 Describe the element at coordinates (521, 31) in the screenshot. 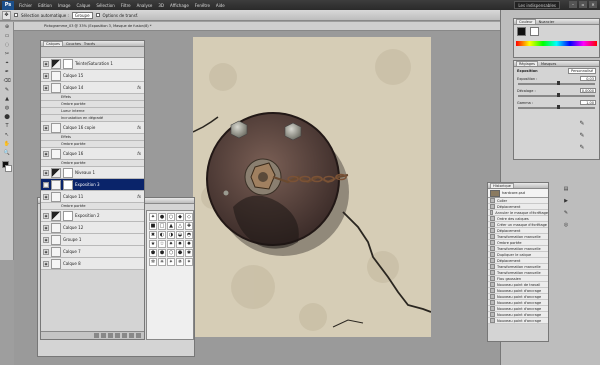

I see `fg-color-swatch` at that location.